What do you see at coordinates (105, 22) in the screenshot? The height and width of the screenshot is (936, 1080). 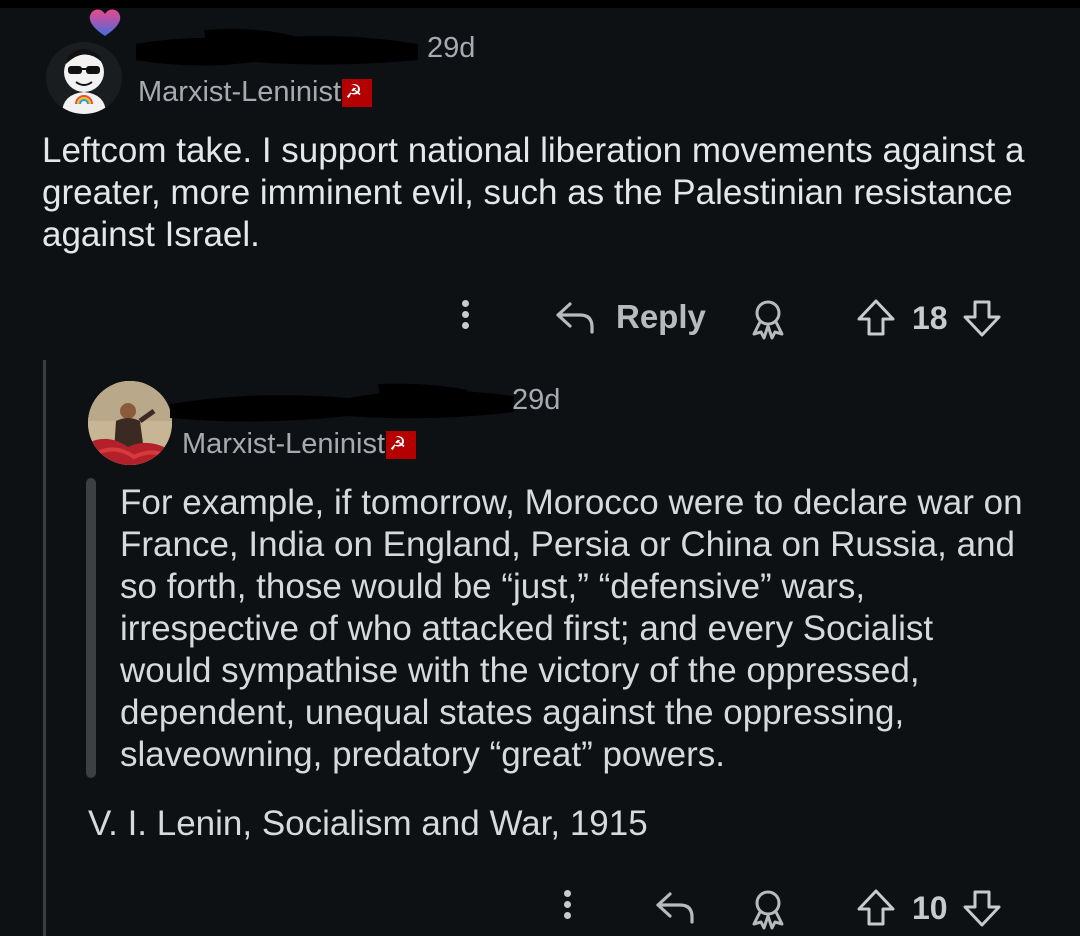 I see `heart-flair-icon` at bounding box center [105, 22].